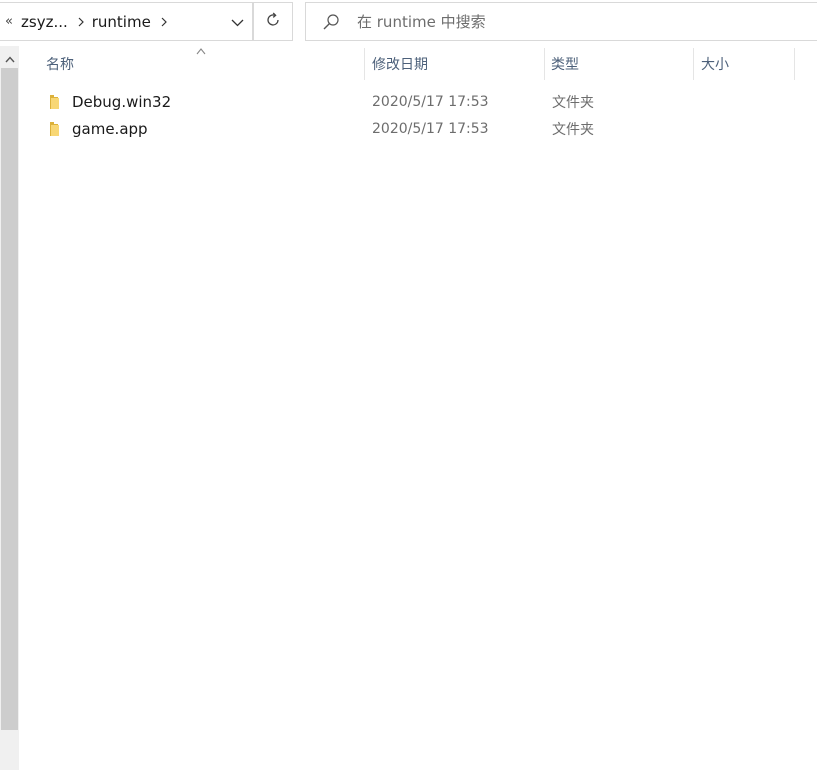 The height and width of the screenshot is (770, 817). I want to click on file-row-debug-win32: Debug.win32 2020/5/17 17:53 文件夹, so click(418, 101).